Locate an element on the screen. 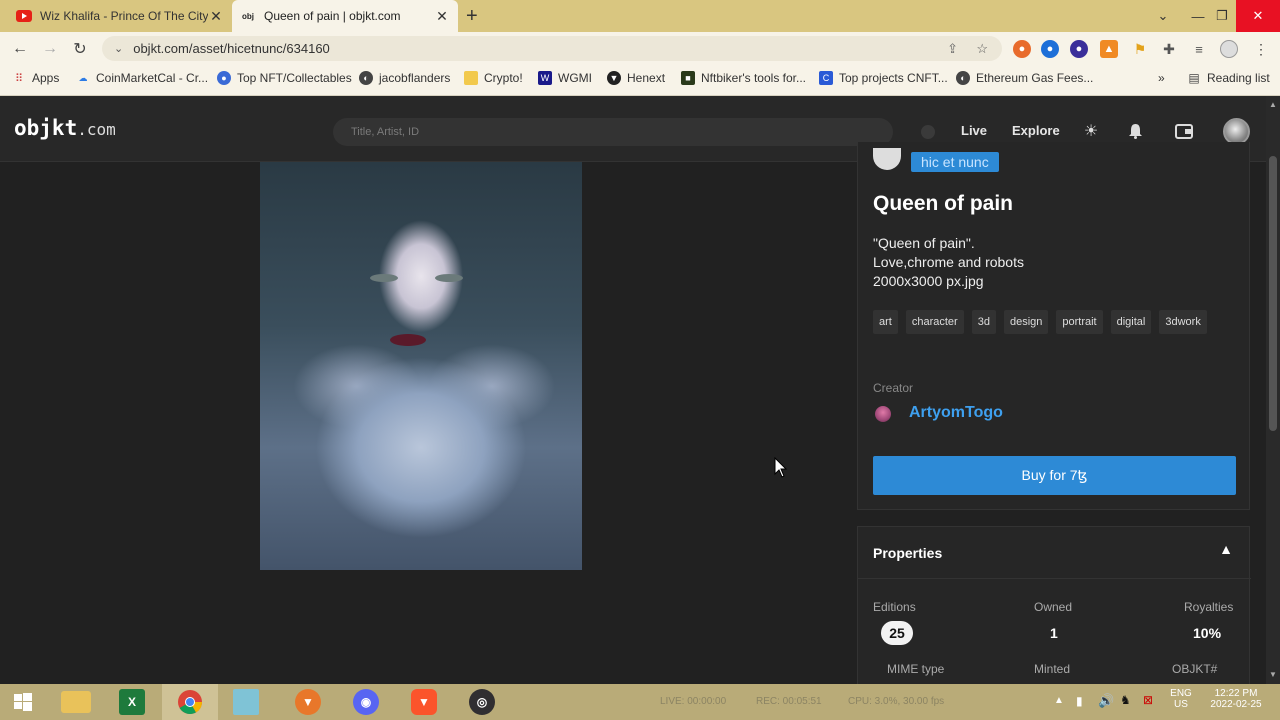  extension-icon: ⚑ is located at coordinates (1140, 49).